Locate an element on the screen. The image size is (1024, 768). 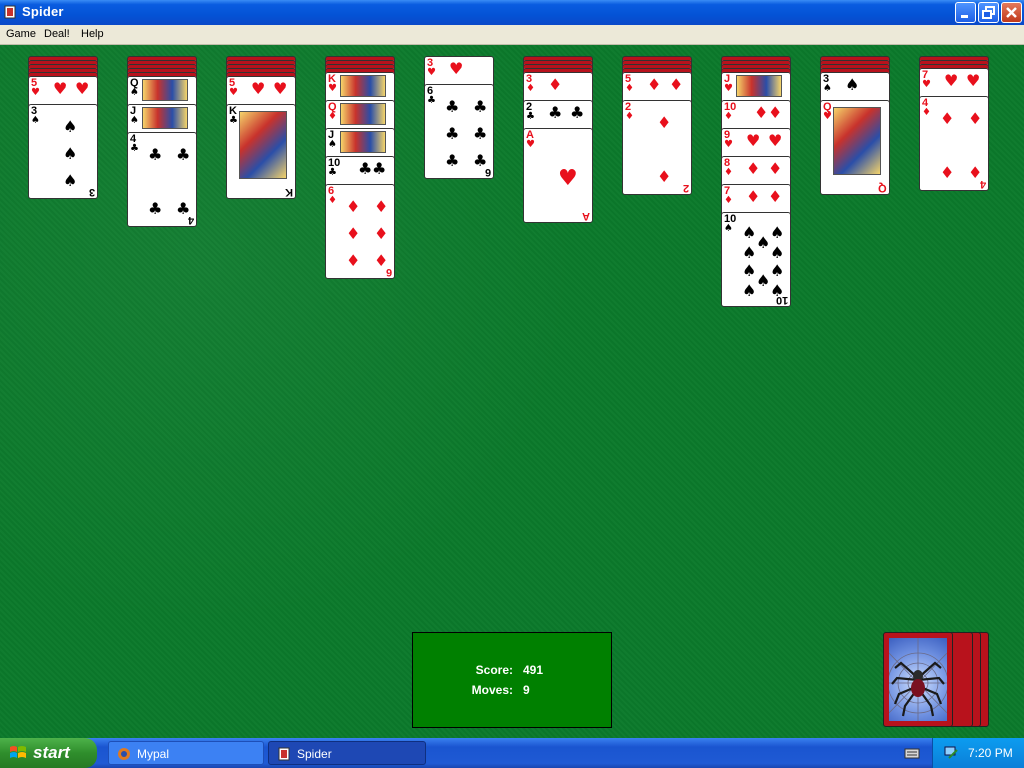
moves-label: Moves: is located at coordinates (492, 690).